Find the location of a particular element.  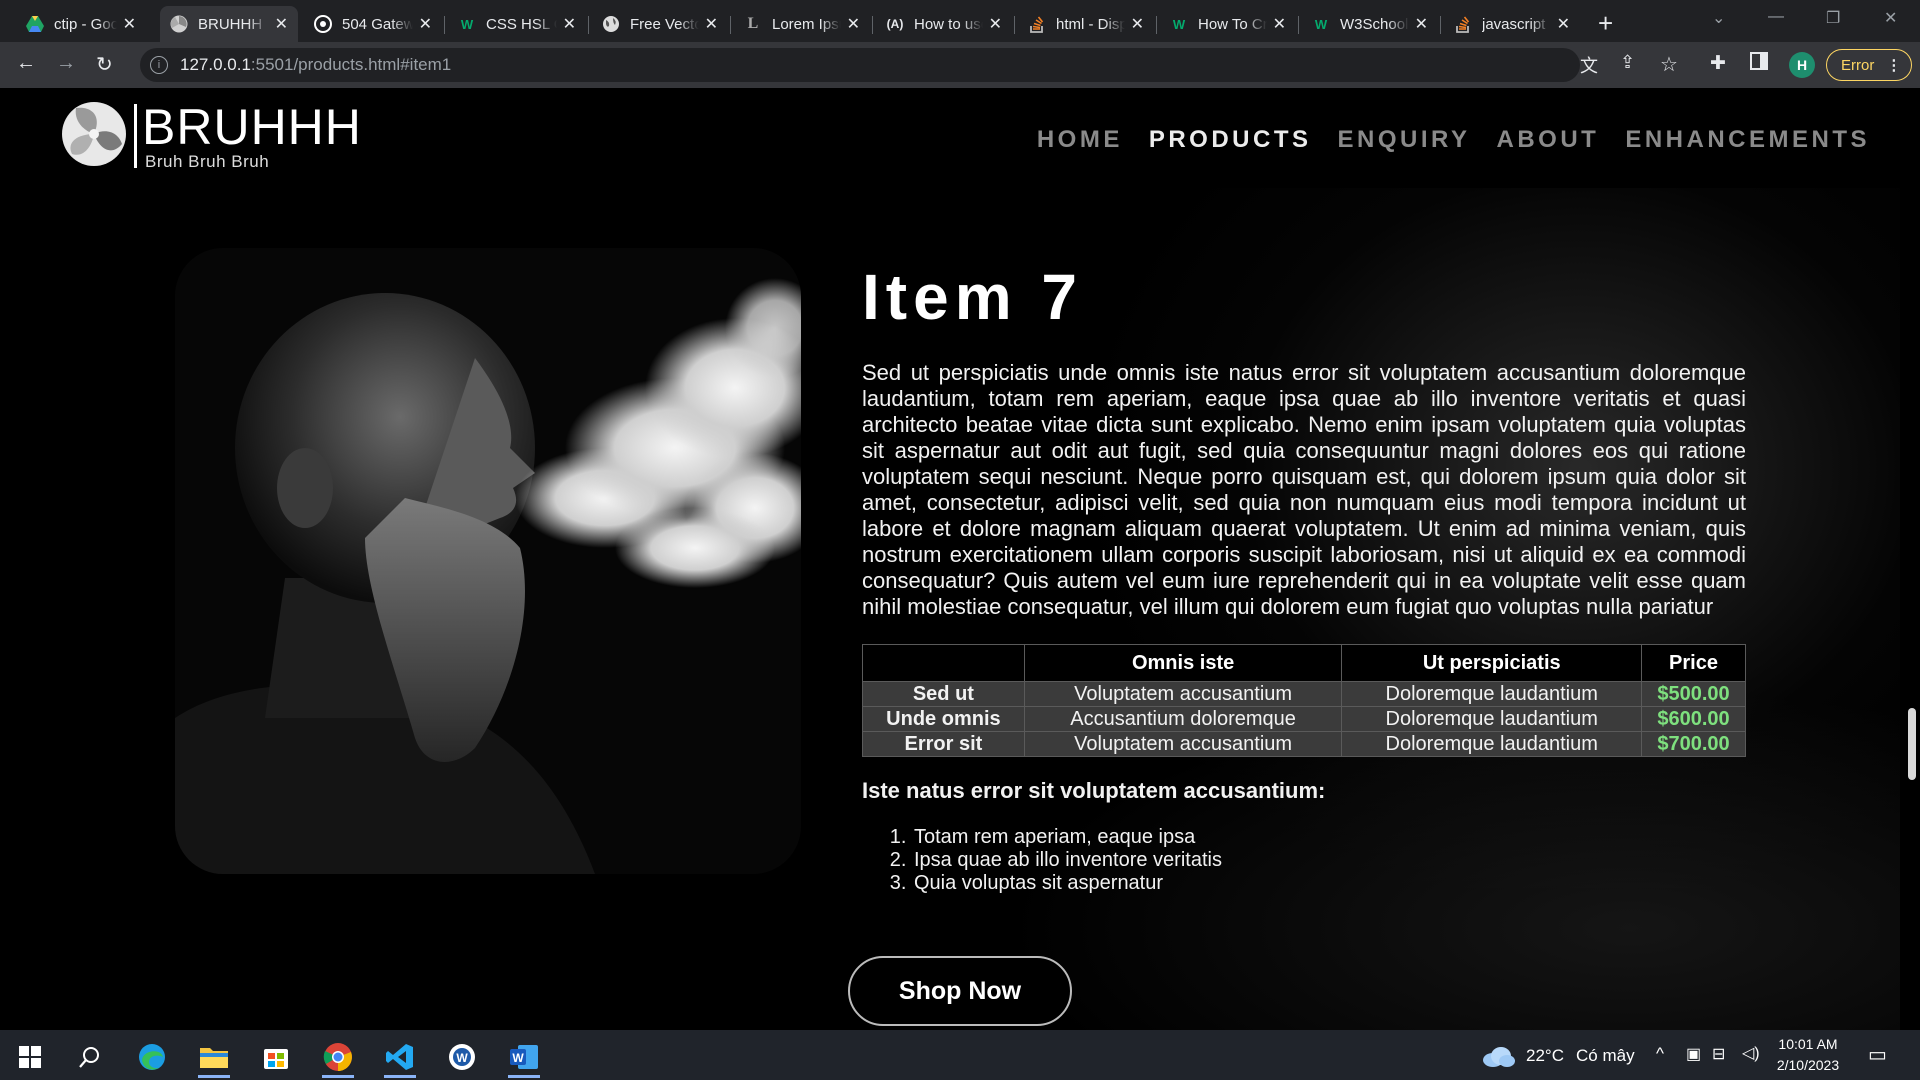

nav-home: HOME is located at coordinates (1080, 140).